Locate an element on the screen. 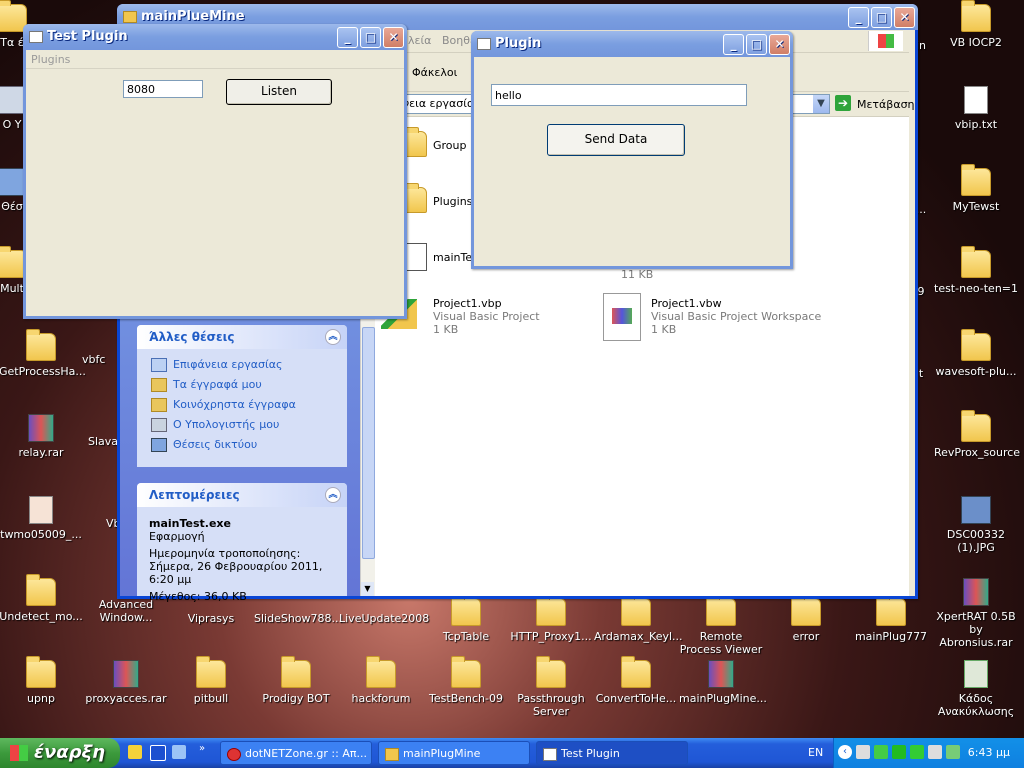  norton-icon is located at coordinates (135, 752).